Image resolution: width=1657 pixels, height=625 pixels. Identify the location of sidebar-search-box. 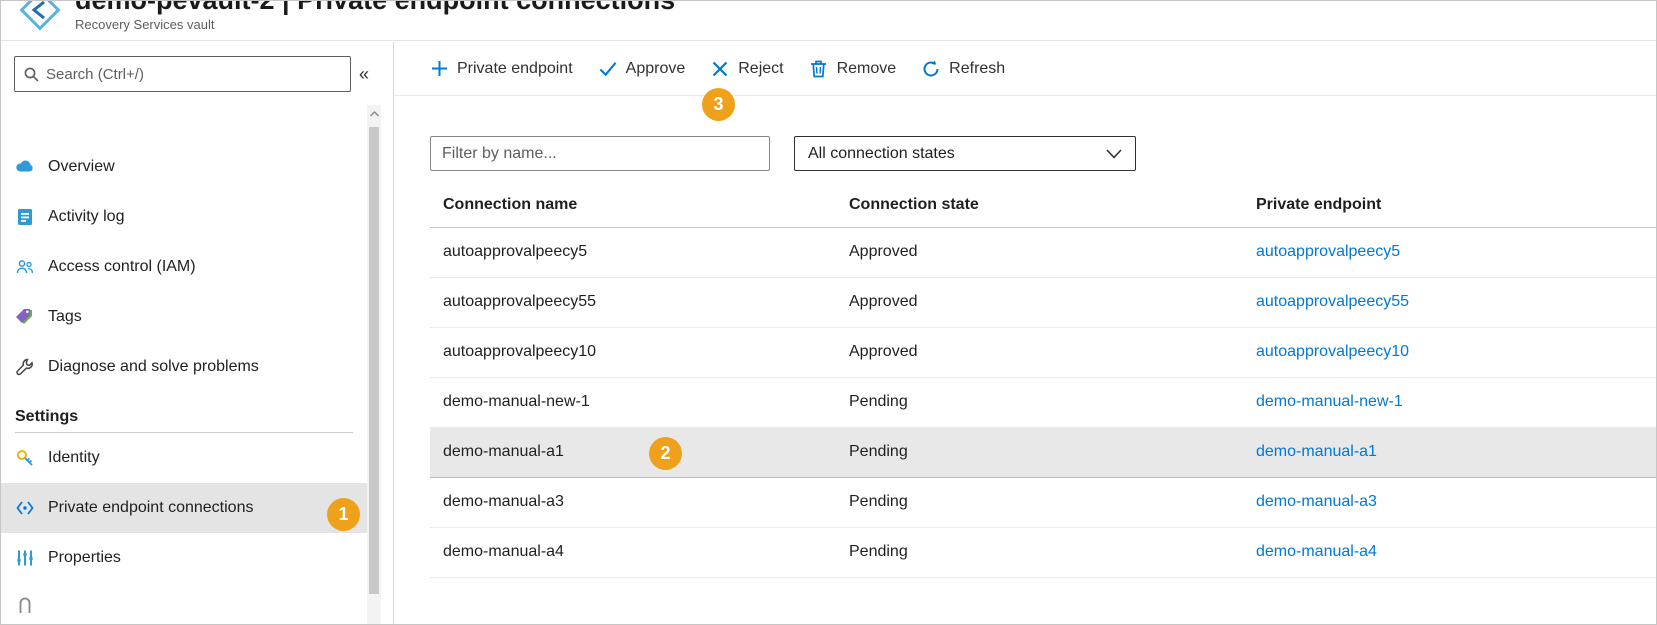
(182, 74).